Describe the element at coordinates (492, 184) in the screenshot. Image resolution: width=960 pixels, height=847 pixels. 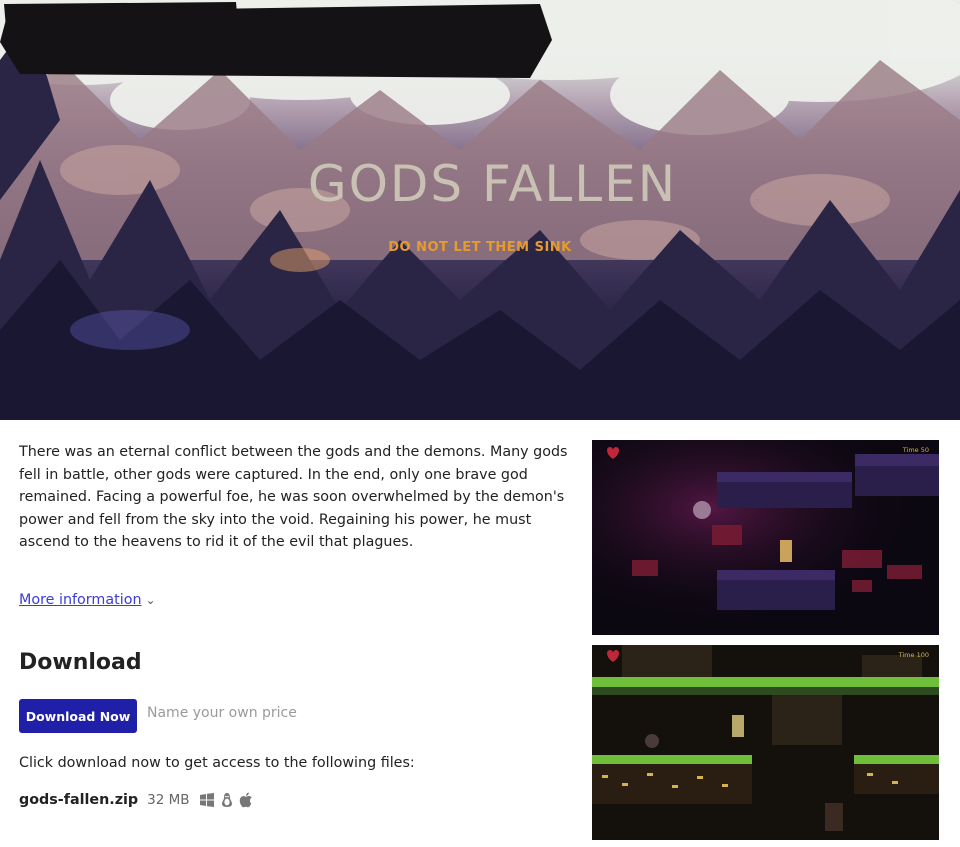
I see `game-logo-title: GODS FALLEN` at that location.